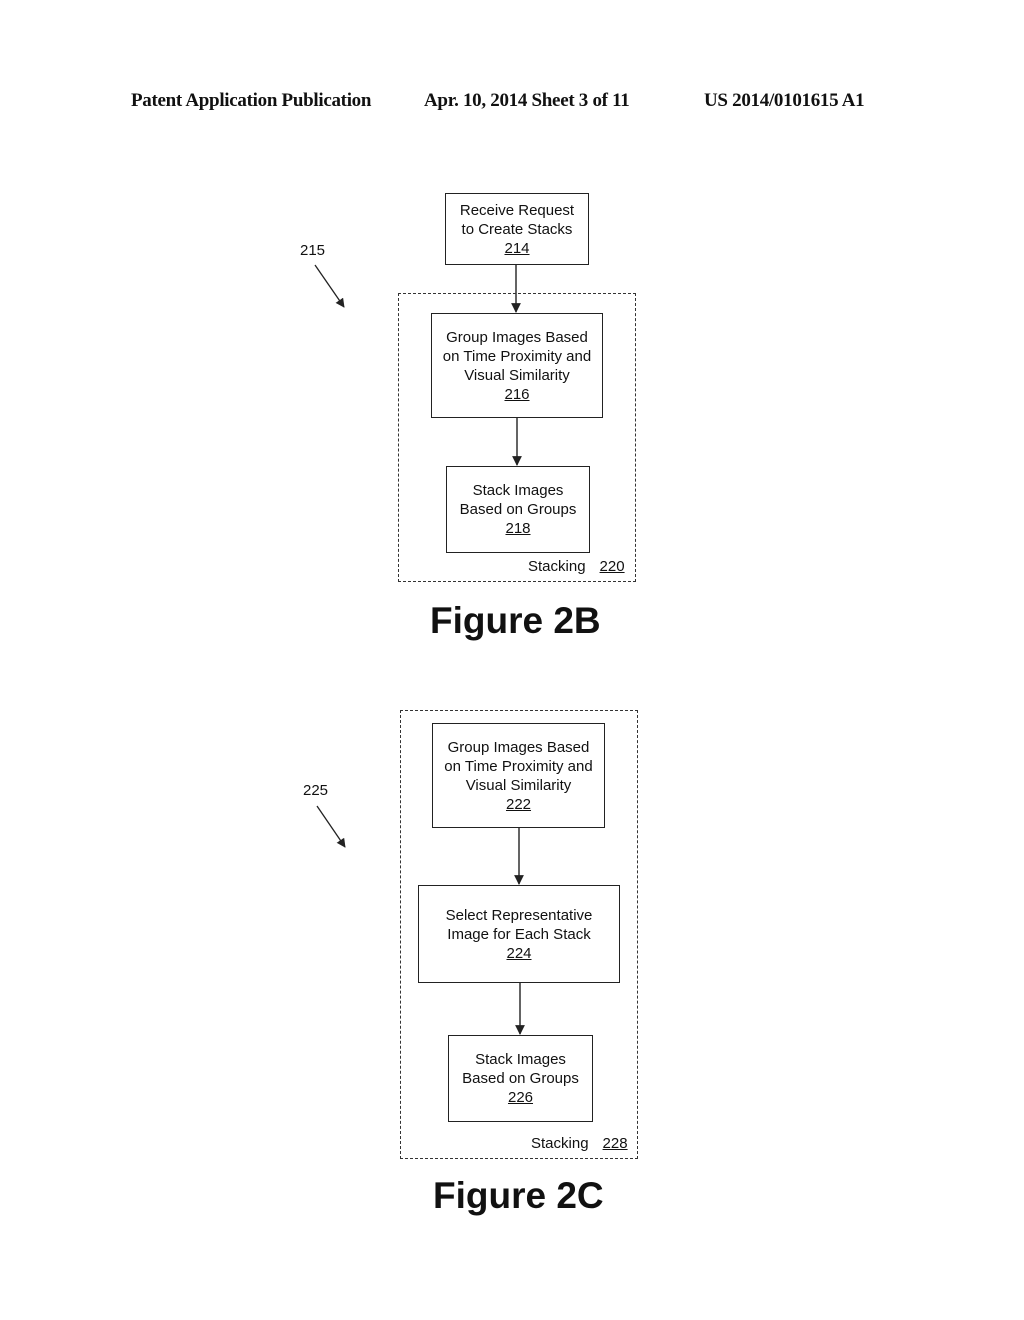  What do you see at coordinates (518, 528) in the screenshot?
I see `step-reference-number: 218` at bounding box center [518, 528].